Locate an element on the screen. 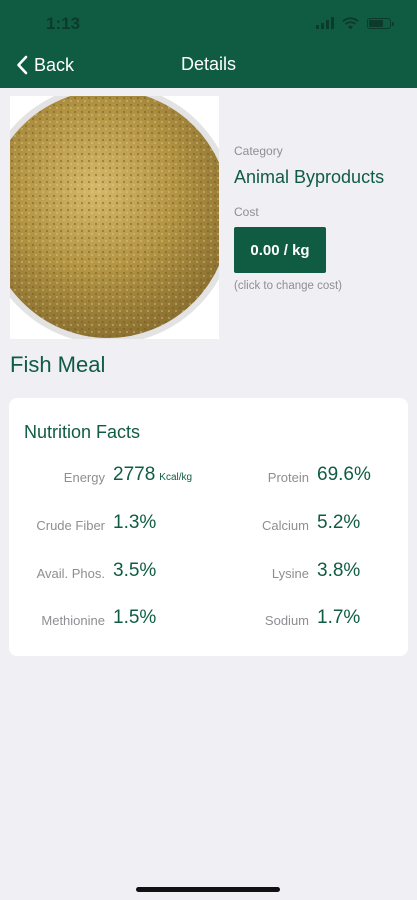 The height and width of the screenshot is (900, 417). calcium-label-cell: Calcium is located at coordinates (259, 525).